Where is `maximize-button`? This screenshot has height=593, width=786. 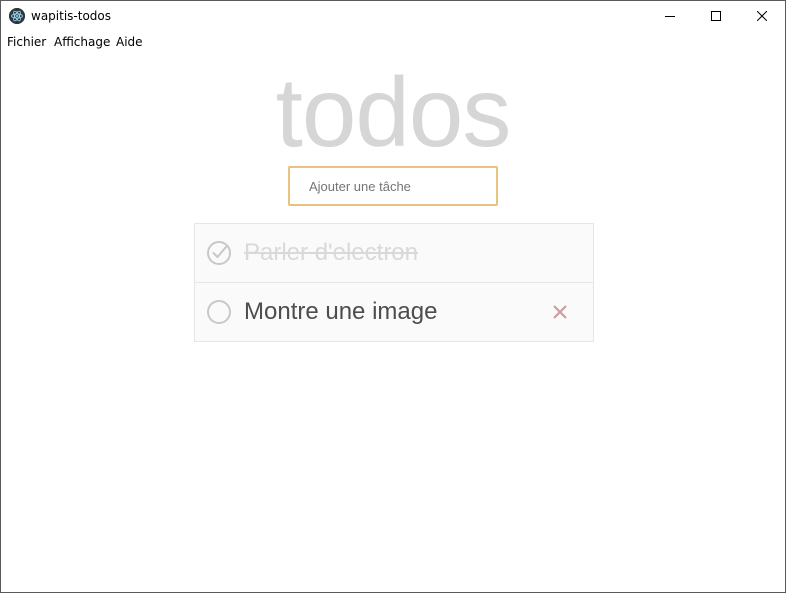
maximize-button is located at coordinates (716, 16).